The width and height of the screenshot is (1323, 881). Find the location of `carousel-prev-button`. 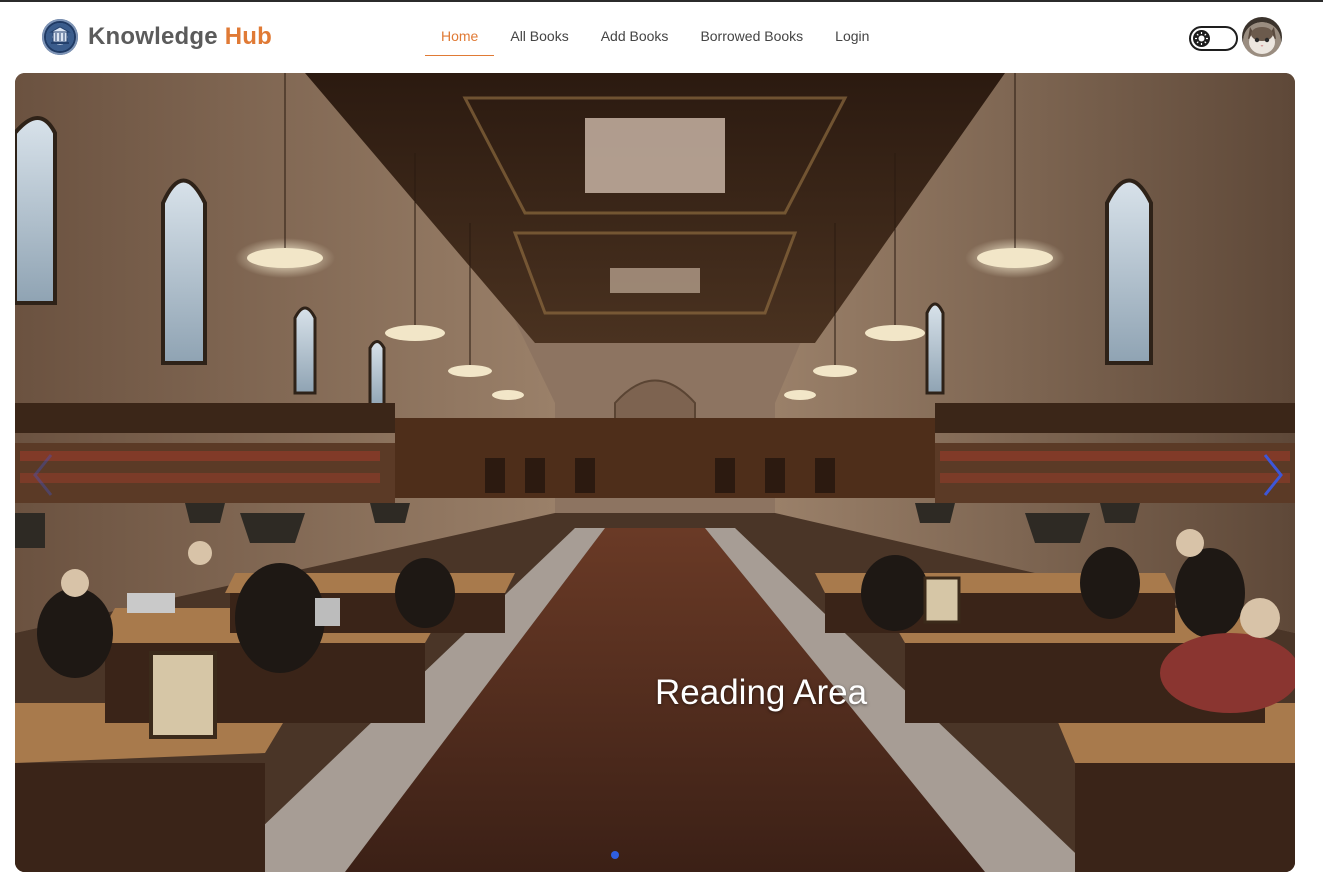

carousel-prev-button is located at coordinates (43, 475).